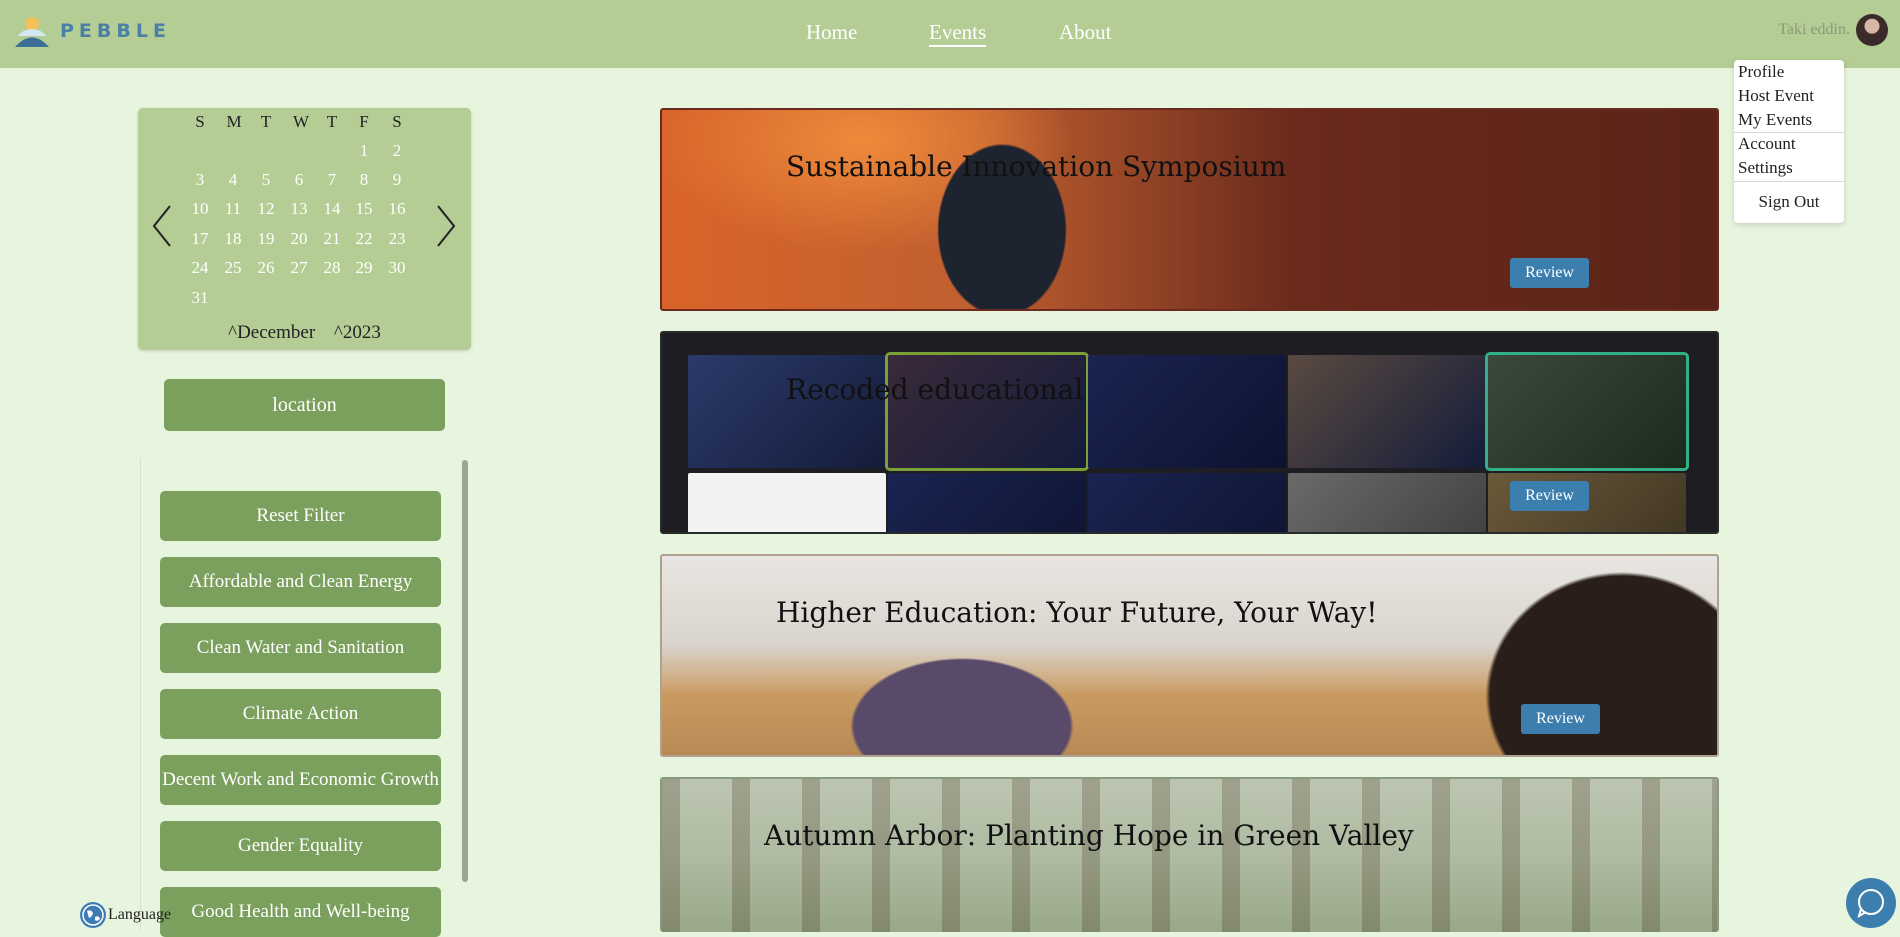 The width and height of the screenshot is (1900, 937). What do you see at coordinates (1085, 32) in the screenshot?
I see `nav-about: About` at bounding box center [1085, 32].